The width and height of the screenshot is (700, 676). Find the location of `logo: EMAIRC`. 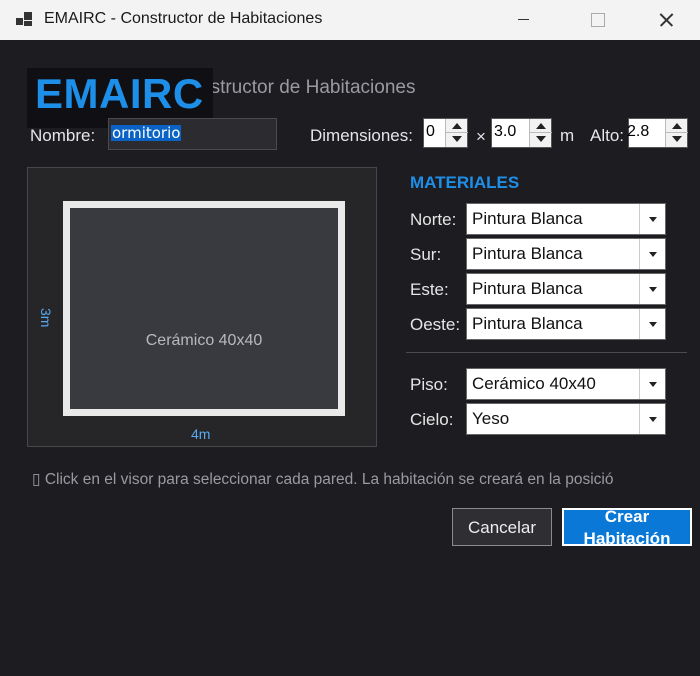

logo: EMAIRC is located at coordinates (119, 93).